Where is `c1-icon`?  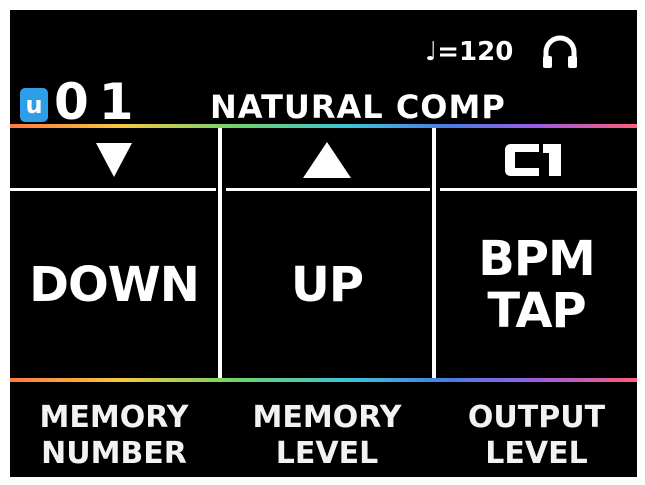
c1-icon is located at coordinates (536, 160).